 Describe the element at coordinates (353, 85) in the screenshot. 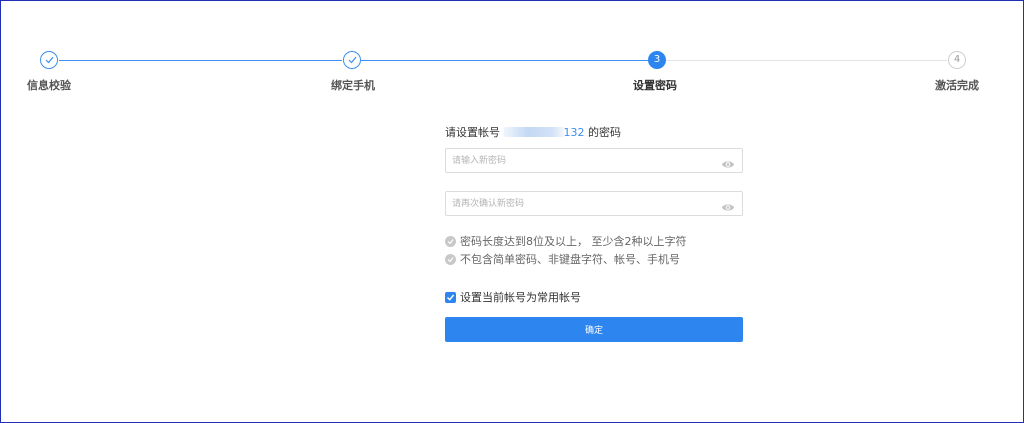

I see `step-2-label: 绑定手机` at that location.